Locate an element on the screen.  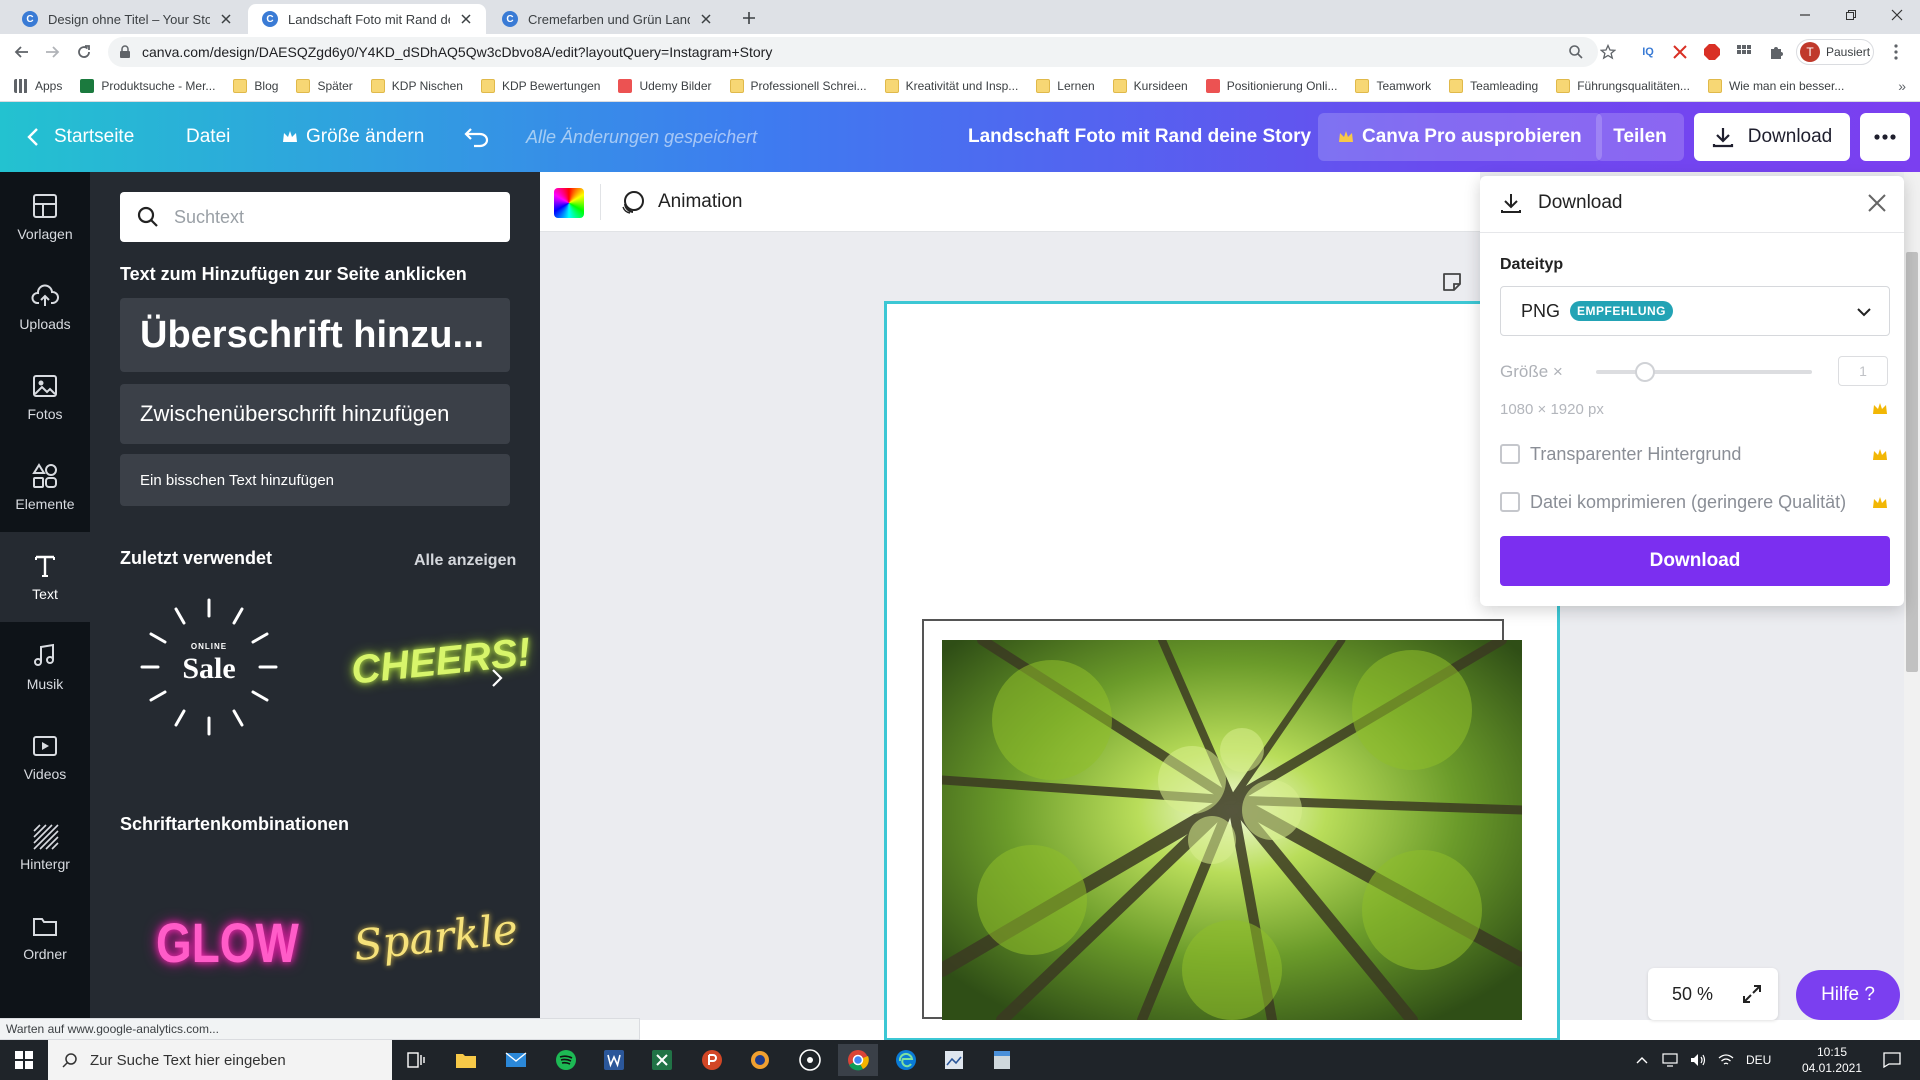
add-subheading-button: Zwischenüberschrift hinzufügen is located at coordinates (315, 414).